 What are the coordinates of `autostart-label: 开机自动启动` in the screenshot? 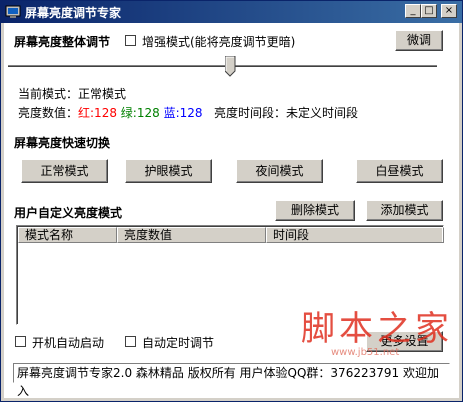 It's located at (68, 342).